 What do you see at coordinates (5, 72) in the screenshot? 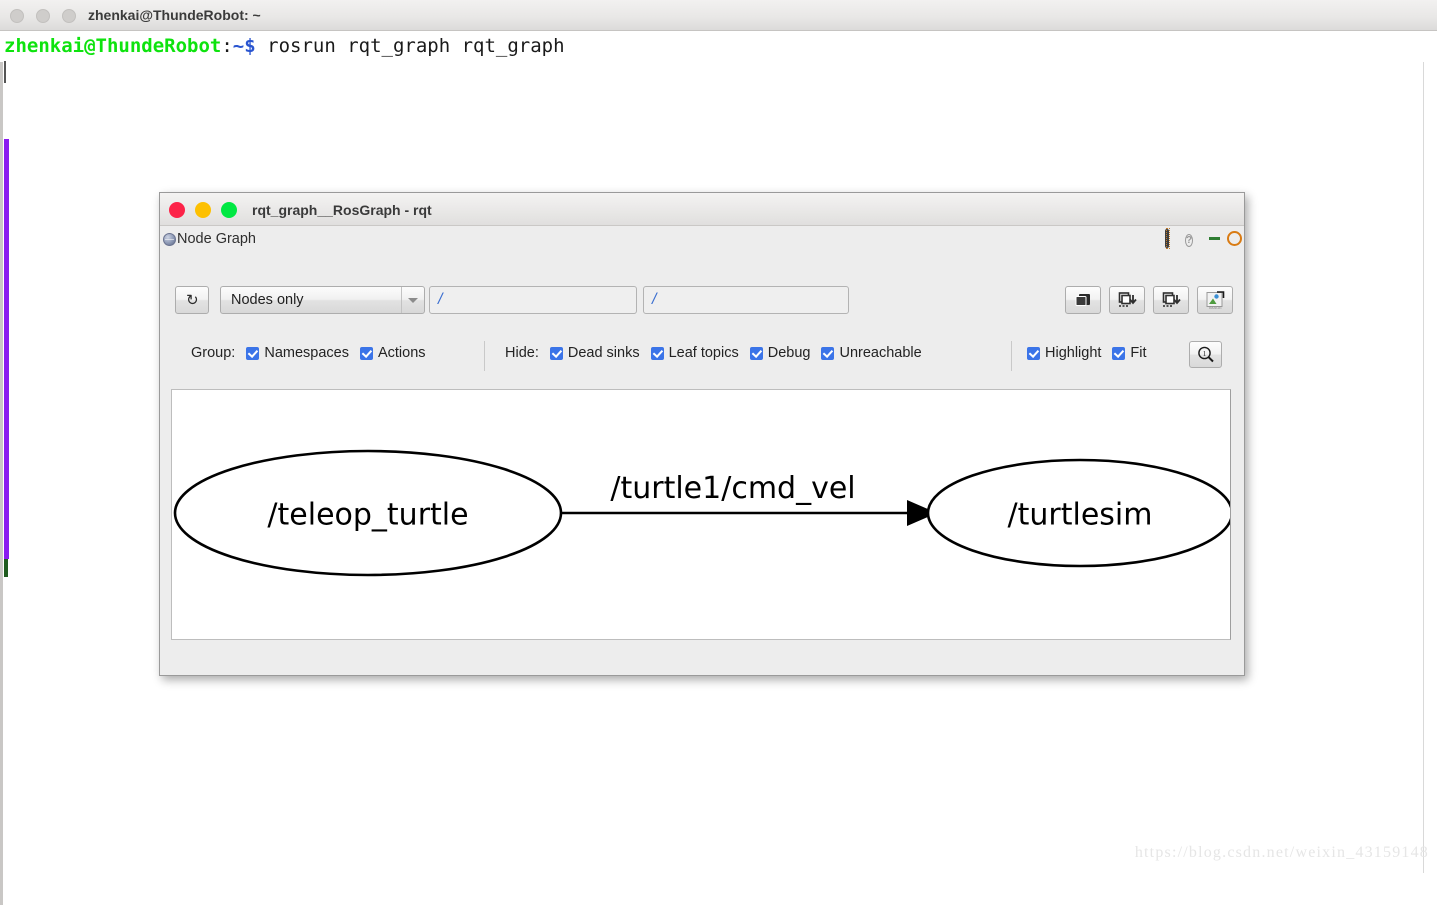
I see `terminal-cursor` at bounding box center [5, 72].